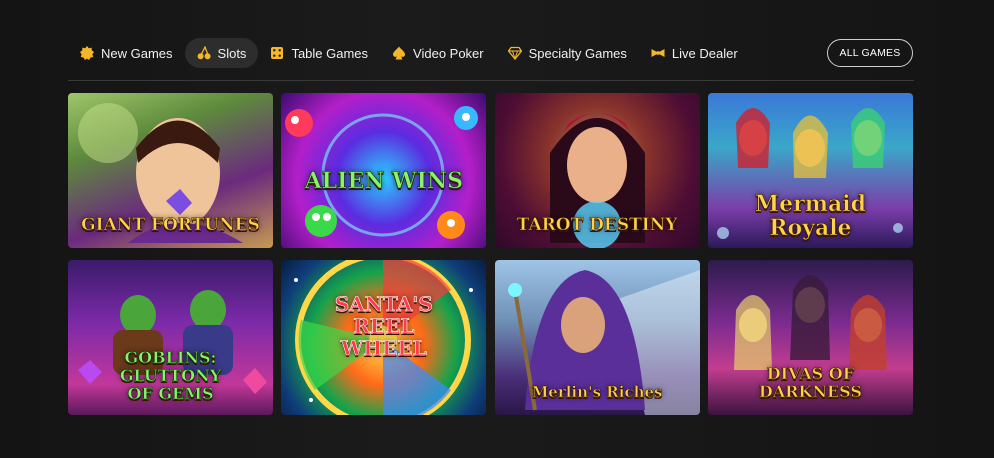 The height and width of the screenshot is (458, 994). What do you see at coordinates (330, 53) in the screenshot?
I see `nav-item-label: Table Games` at bounding box center [330, 53].